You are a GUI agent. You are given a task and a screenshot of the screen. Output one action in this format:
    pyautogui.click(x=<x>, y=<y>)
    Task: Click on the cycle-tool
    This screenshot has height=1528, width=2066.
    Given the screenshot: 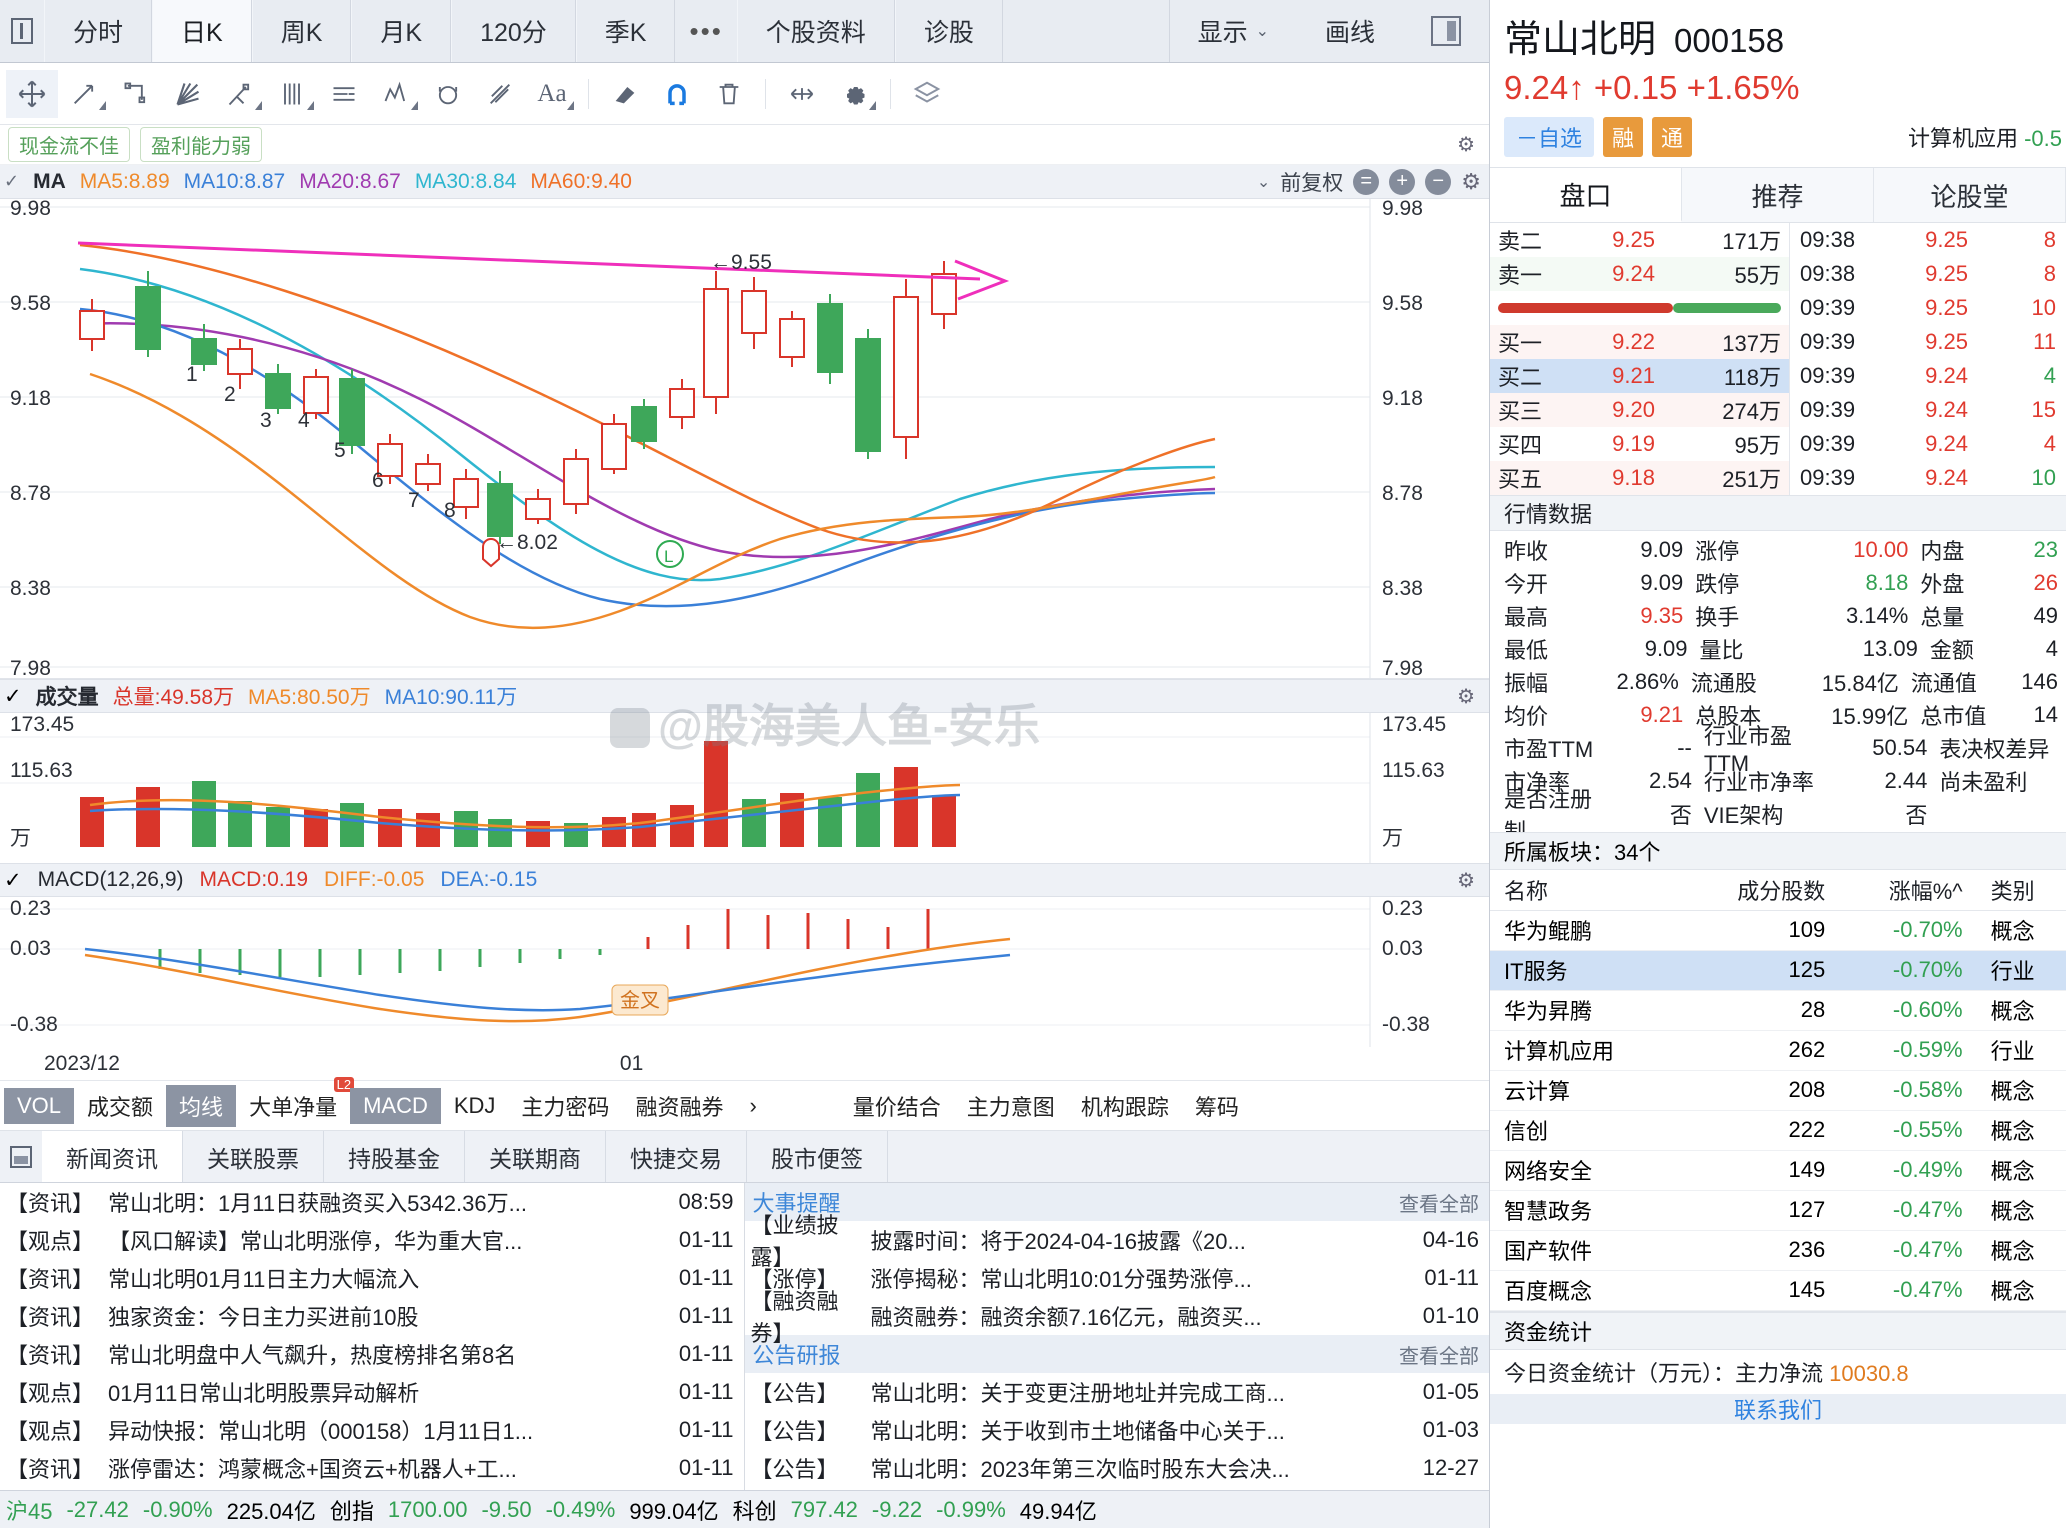 What is the action you would take?
    pyautogui.click(x=448, y=94)
    